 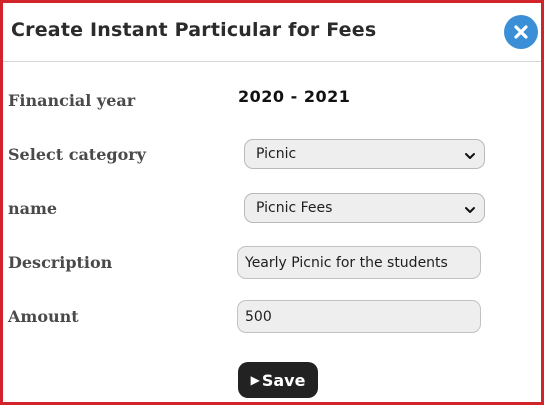 I want to click on close-button, so click(x=521, y=32).